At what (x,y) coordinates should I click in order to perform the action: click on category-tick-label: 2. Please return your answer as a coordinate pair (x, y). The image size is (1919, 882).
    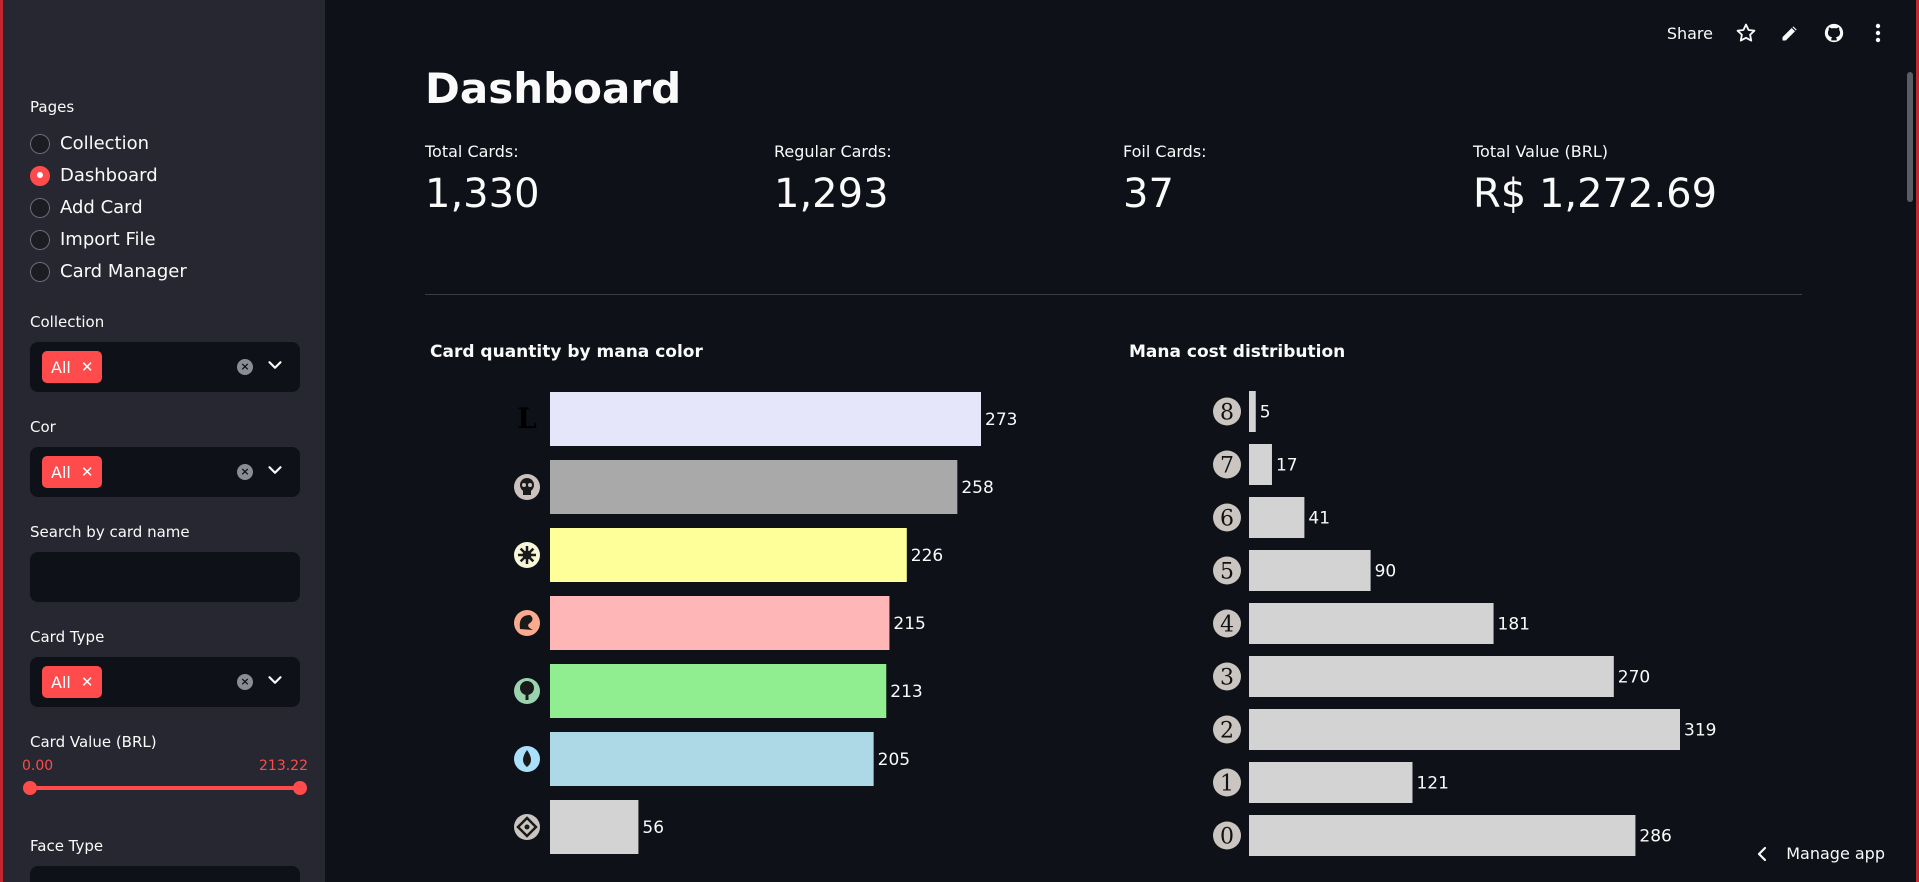
    Looking at the image, I should click on (1227, 731).